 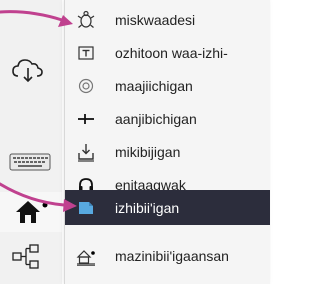 I want to click on keyboard-button, so click(x=31, y=162).